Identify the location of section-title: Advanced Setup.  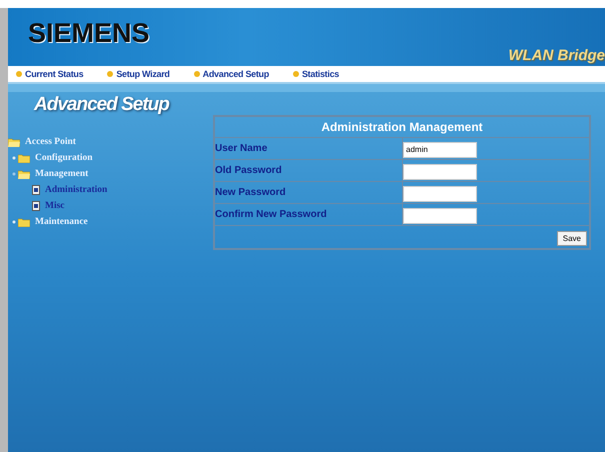
(102, 105).